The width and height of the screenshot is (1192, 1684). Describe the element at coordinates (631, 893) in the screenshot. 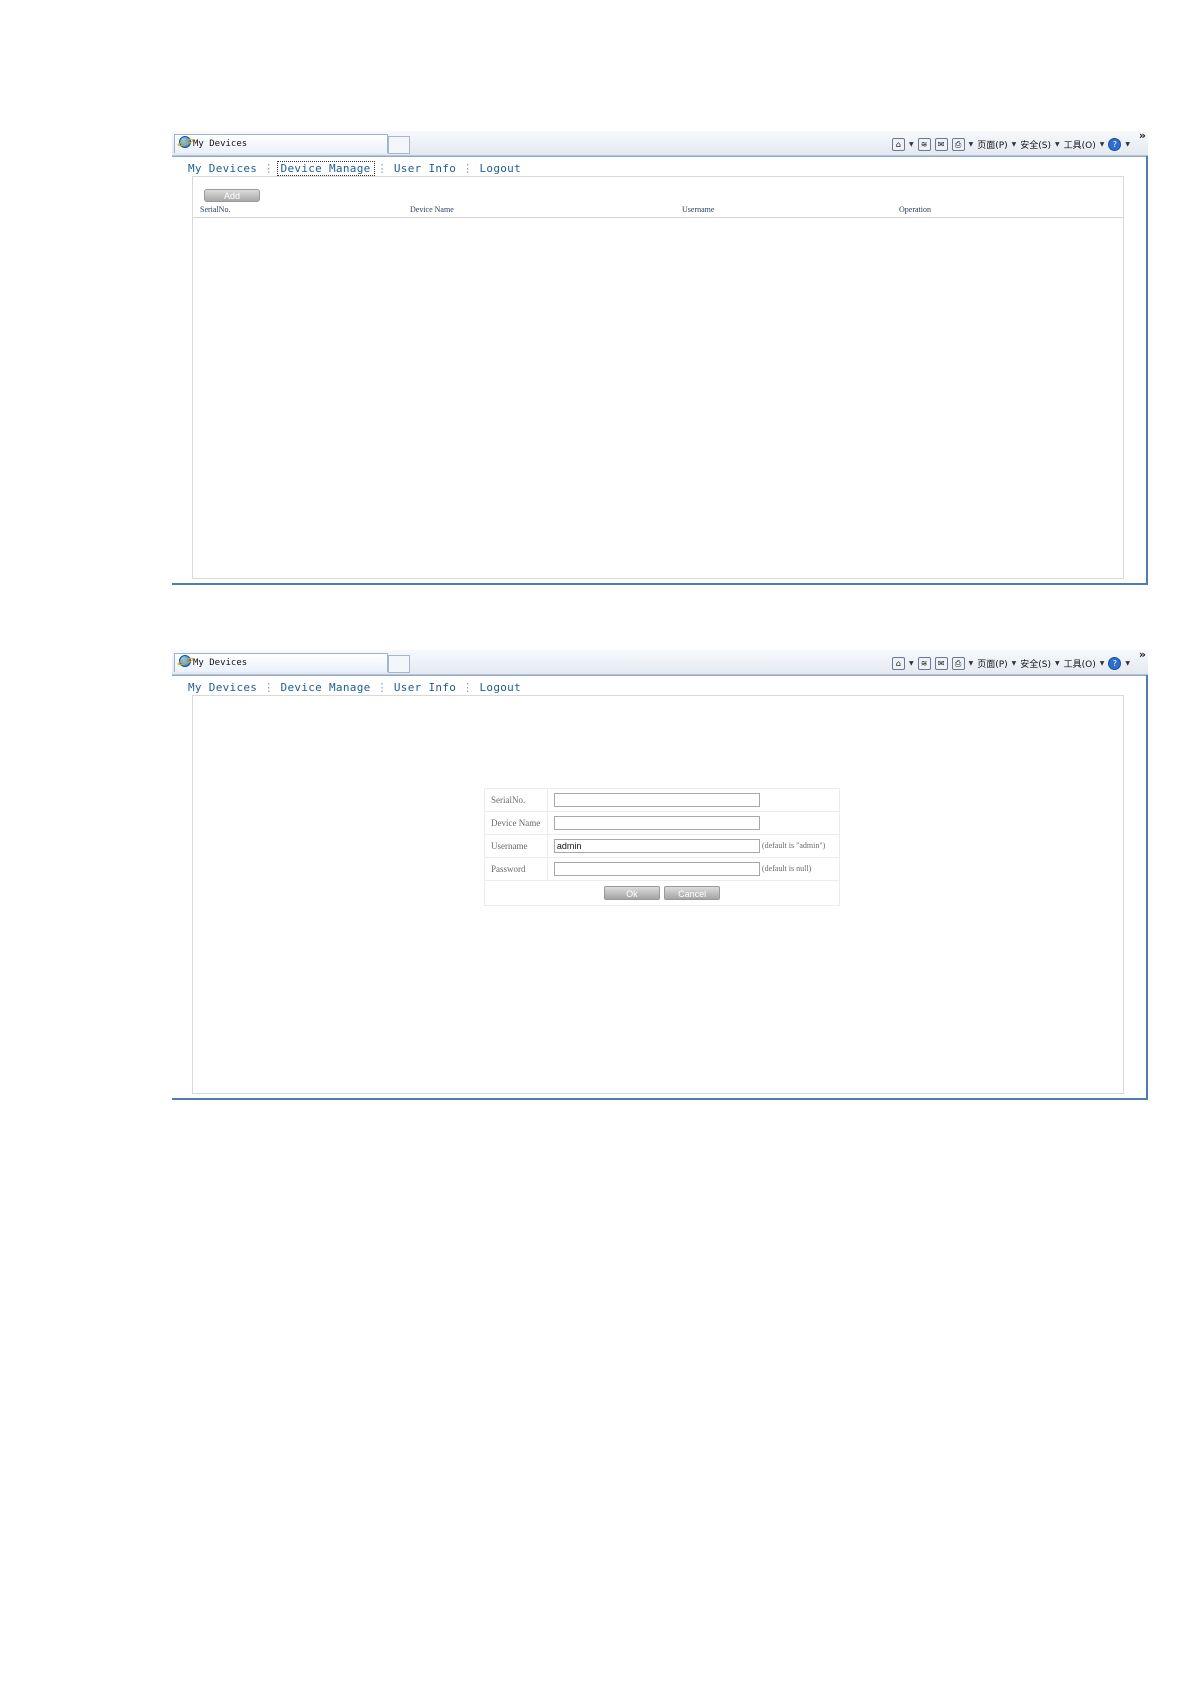

I see `ok-button: Ok` at that location.